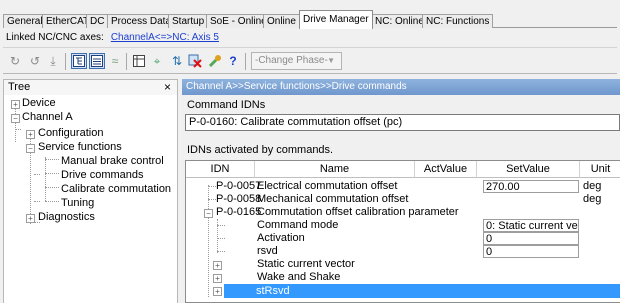  I want to click on row-0-name: Electrical commutation offset, so click(327, 186).